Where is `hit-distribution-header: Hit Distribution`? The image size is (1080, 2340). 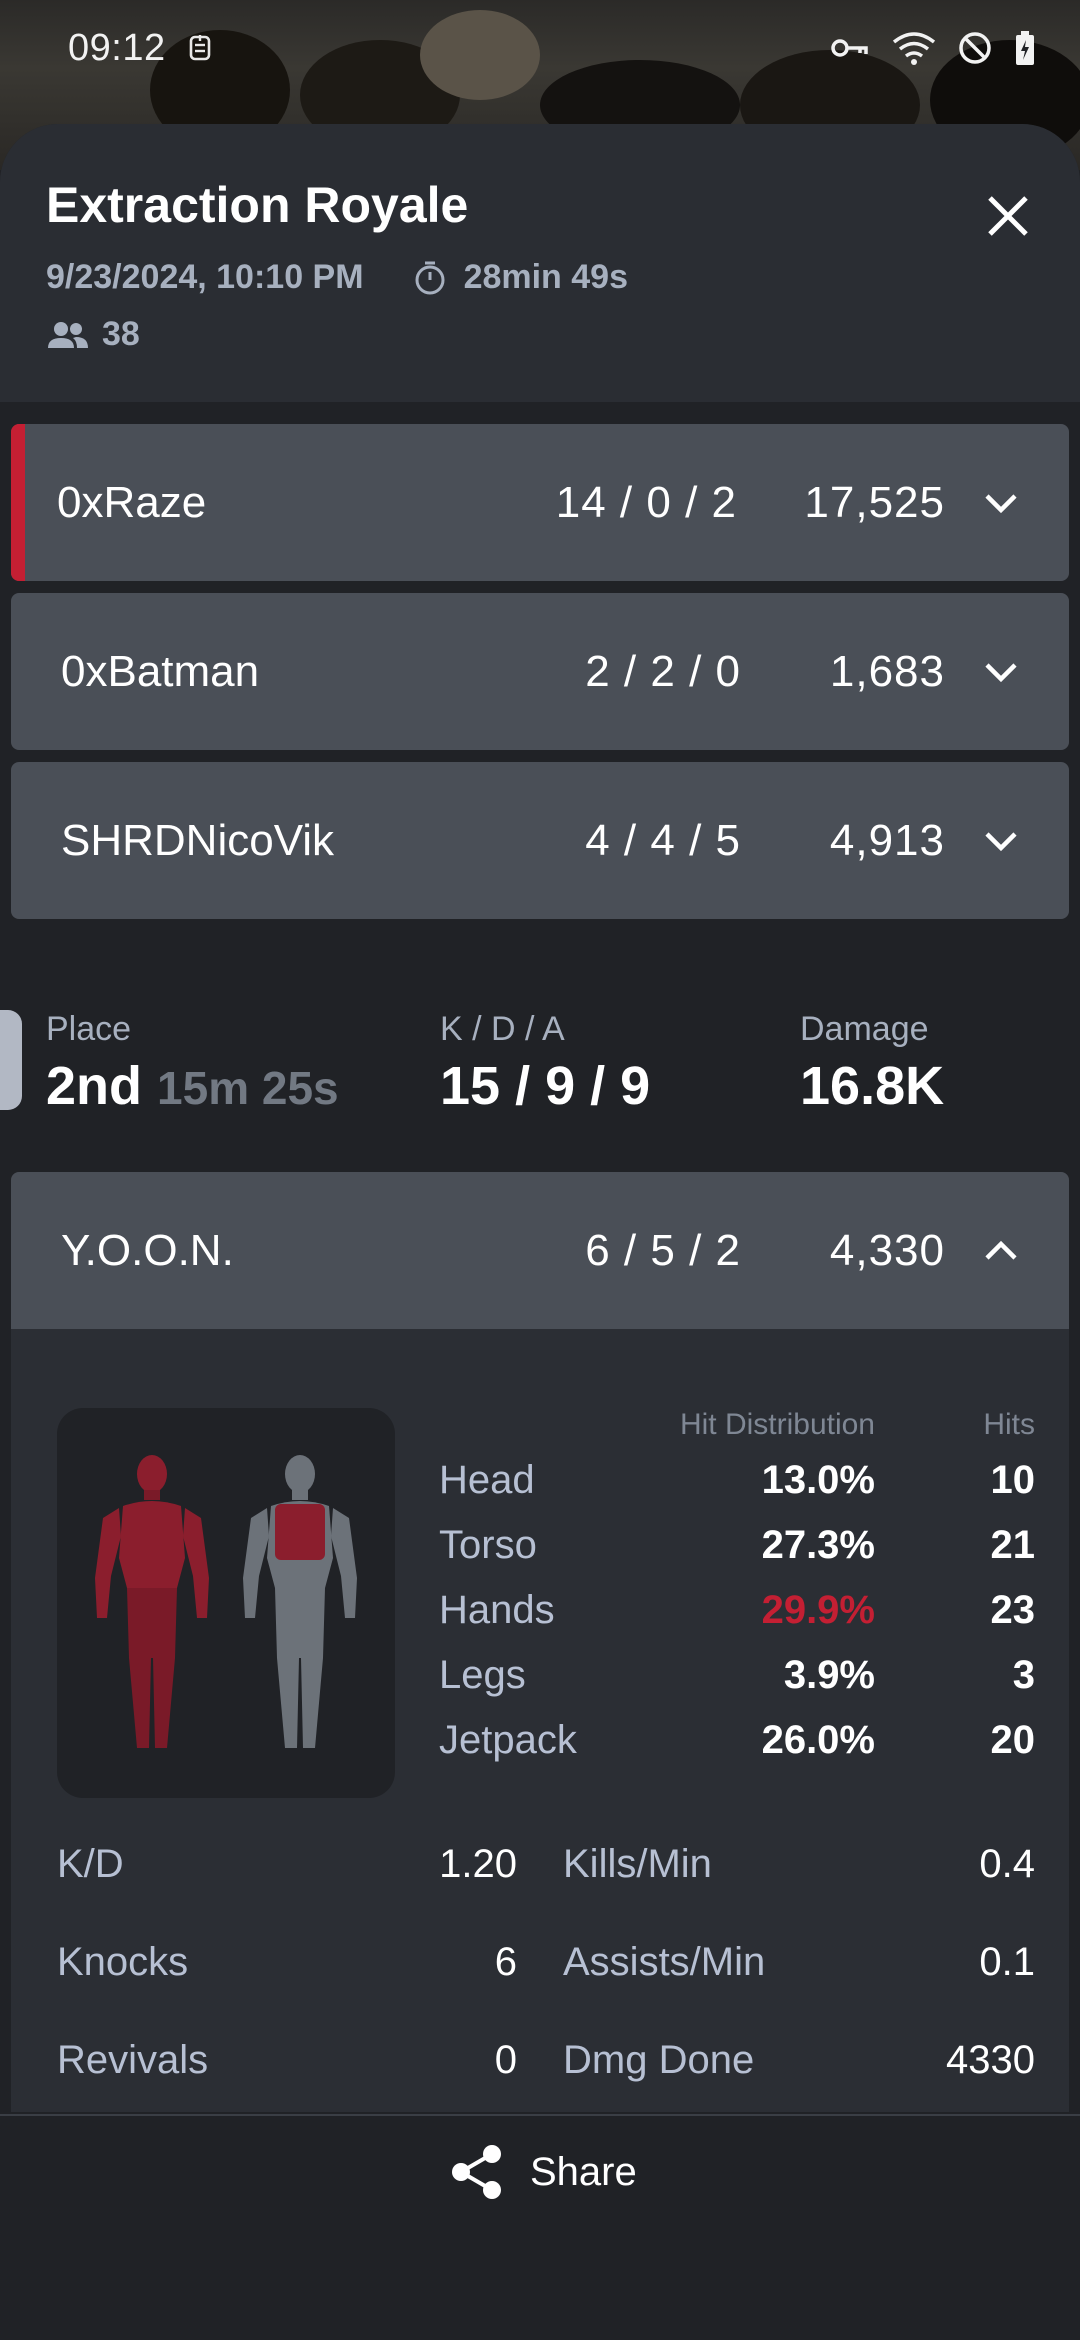
hit-distribution-header: Hit Distribution is located at coordinates (777, 1424).